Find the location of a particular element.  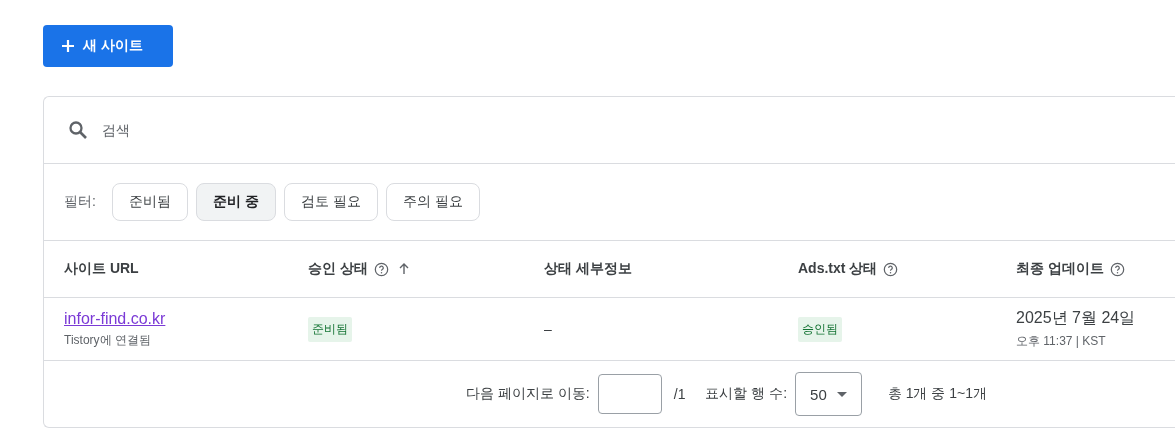

filter-chip: 검토 필요 is located at coordinates (330, 202).